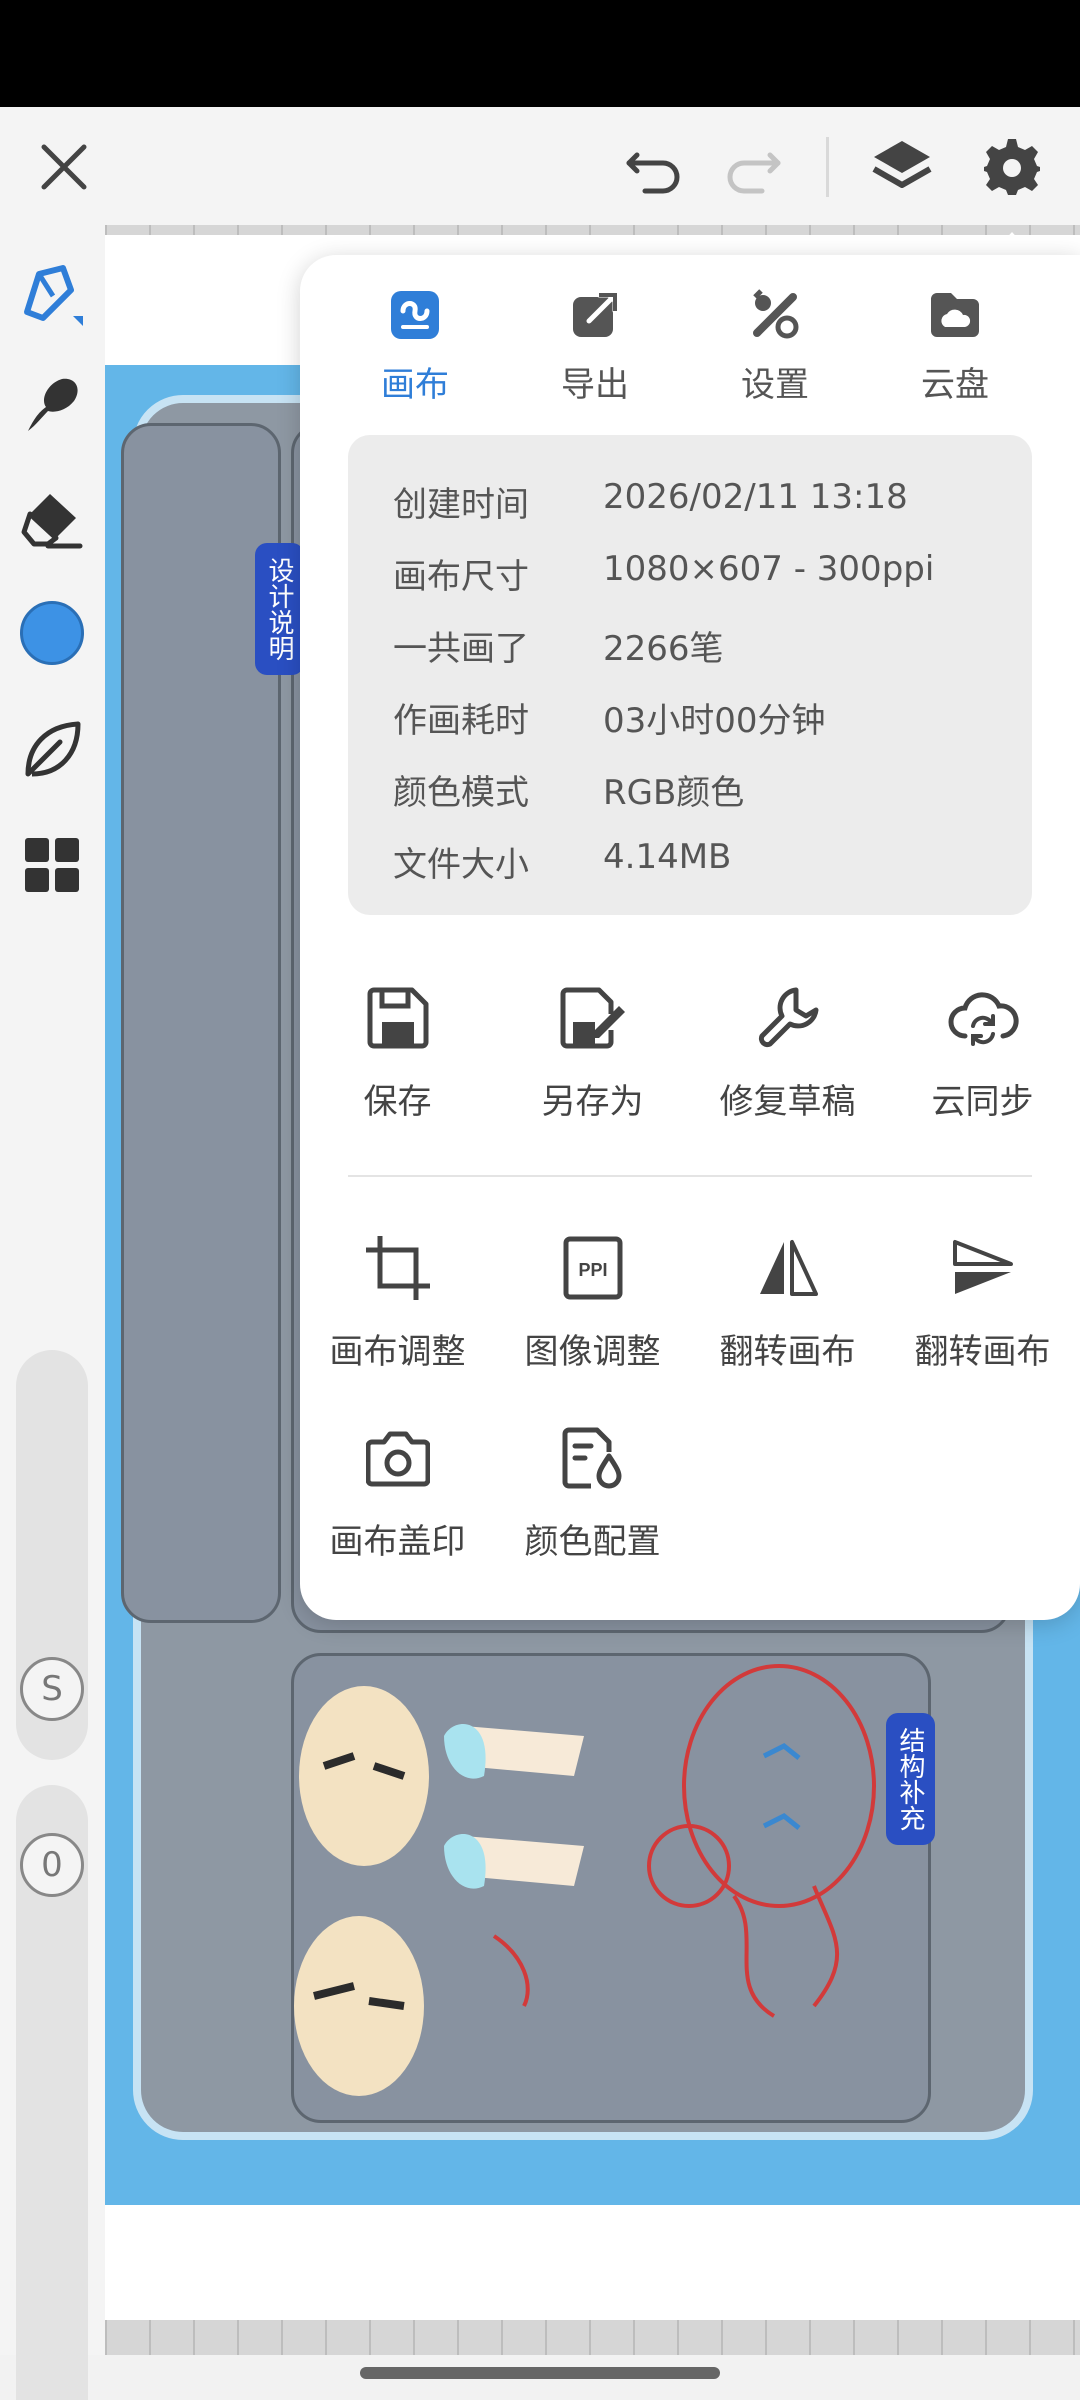 The width and height of the screenshot is (1080, 2400). What do you see at coordinates (461, 649) in the screenshot?
I see `info-key: 一共画了` at bounding box center [461, 649].